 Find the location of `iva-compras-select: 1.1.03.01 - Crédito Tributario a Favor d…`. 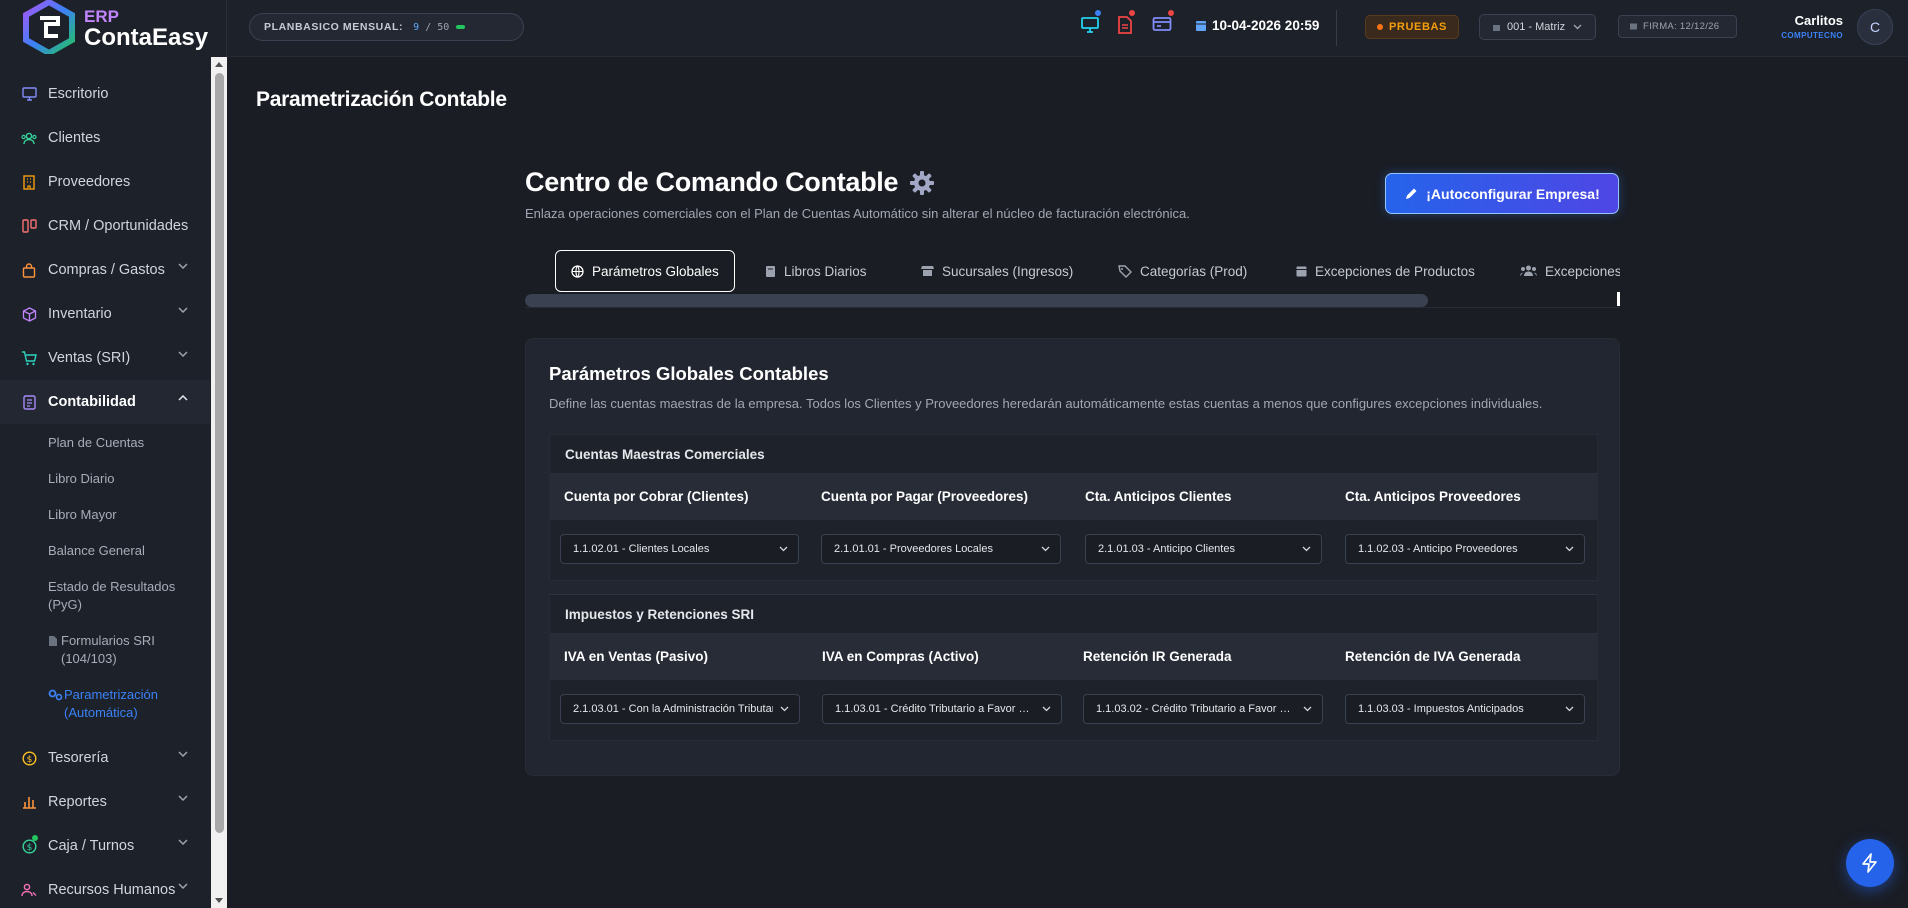

iva-compras-select: 1.1.03.01 - Crédito Tributario a Favor d… is located at coordinates (942, 709).